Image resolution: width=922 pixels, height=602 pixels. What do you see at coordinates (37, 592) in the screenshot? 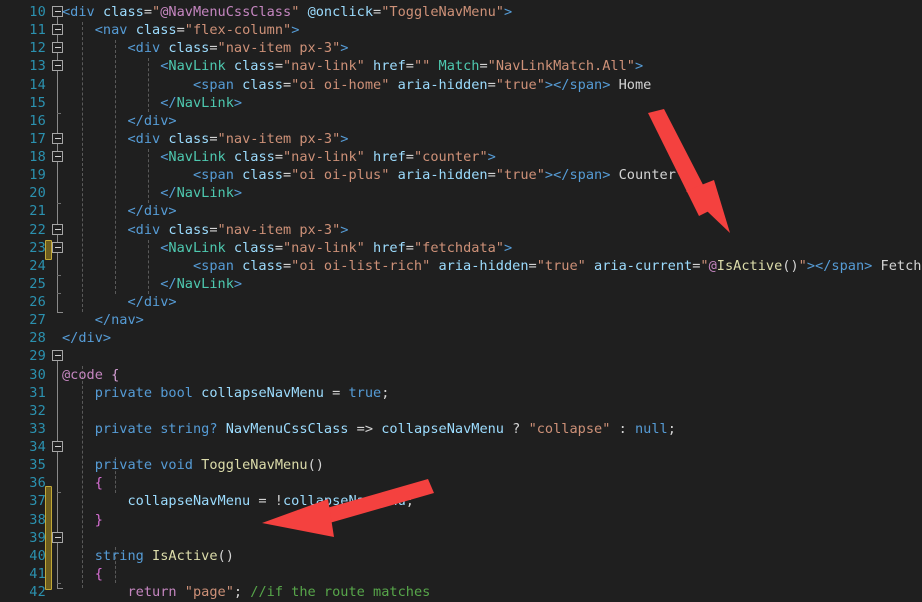
I see `line-number: 42` at bounding box center [37, 592].